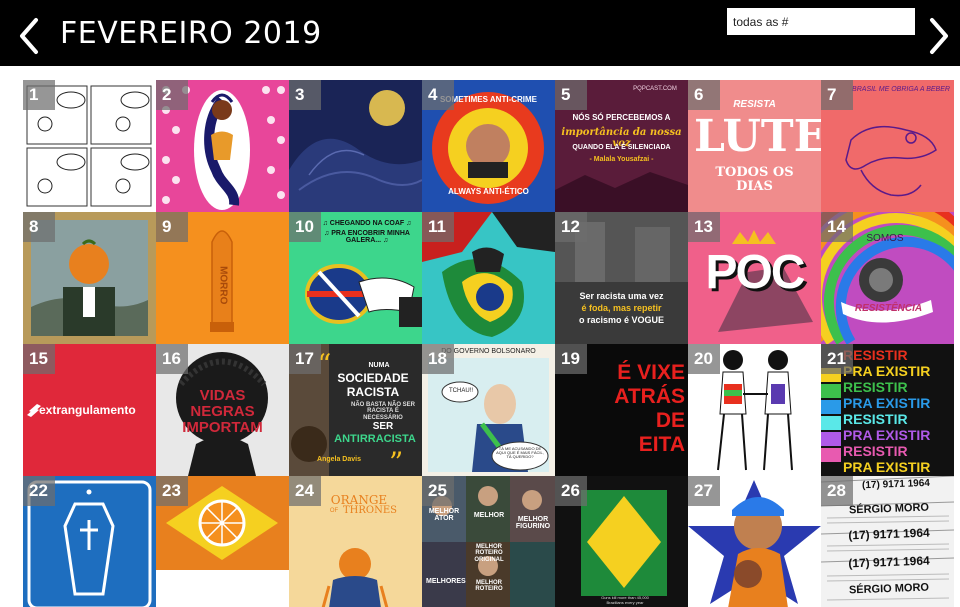 The height and width of the screenshot is (607, 960). Describe the element at coordinates (887, 146) in the screenshot. I see `day-tile-7: BRASIL ME OBRIGA A BEBER 7` at that location.